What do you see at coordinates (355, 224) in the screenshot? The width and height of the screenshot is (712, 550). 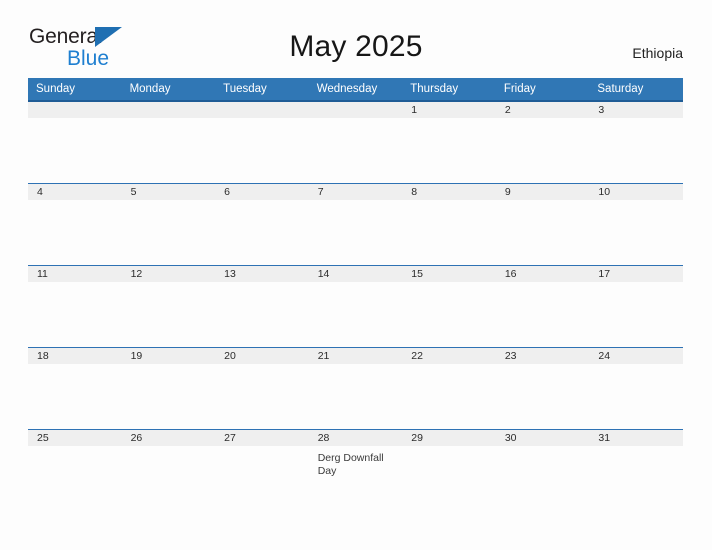 I see `calendar-day-cell: 7` at bounding box center [355, 224].